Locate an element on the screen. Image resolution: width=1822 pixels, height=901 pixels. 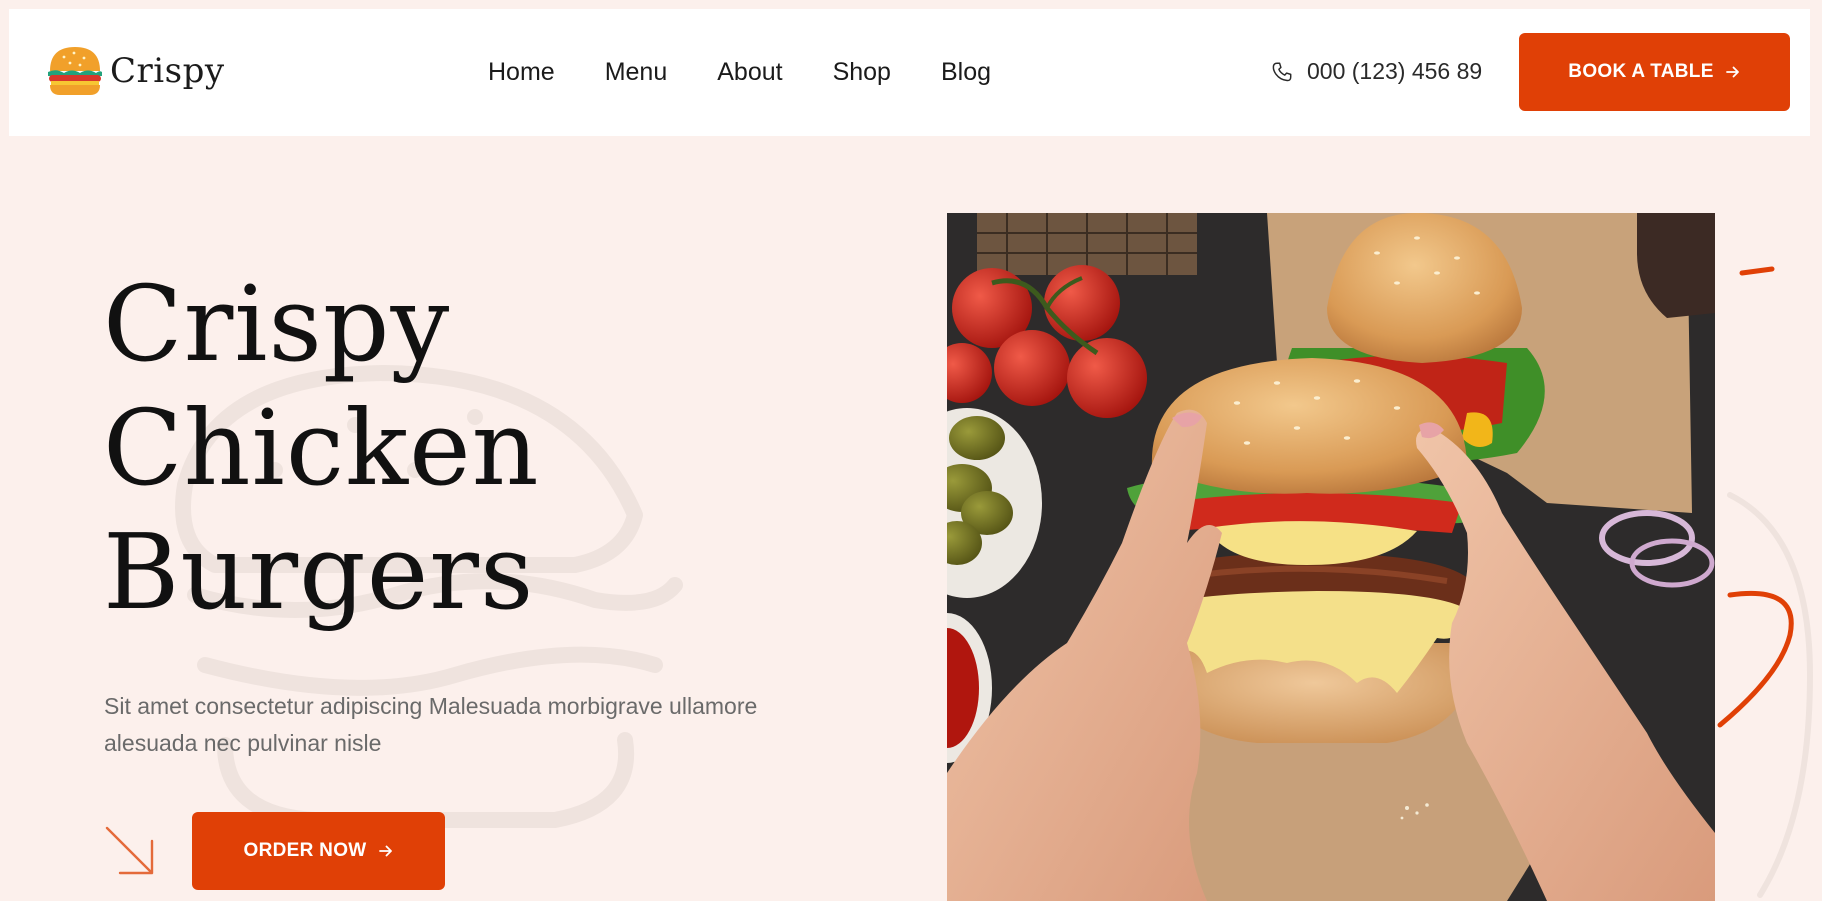
arrow-down-right-icon is located at coordinates (129, 850).